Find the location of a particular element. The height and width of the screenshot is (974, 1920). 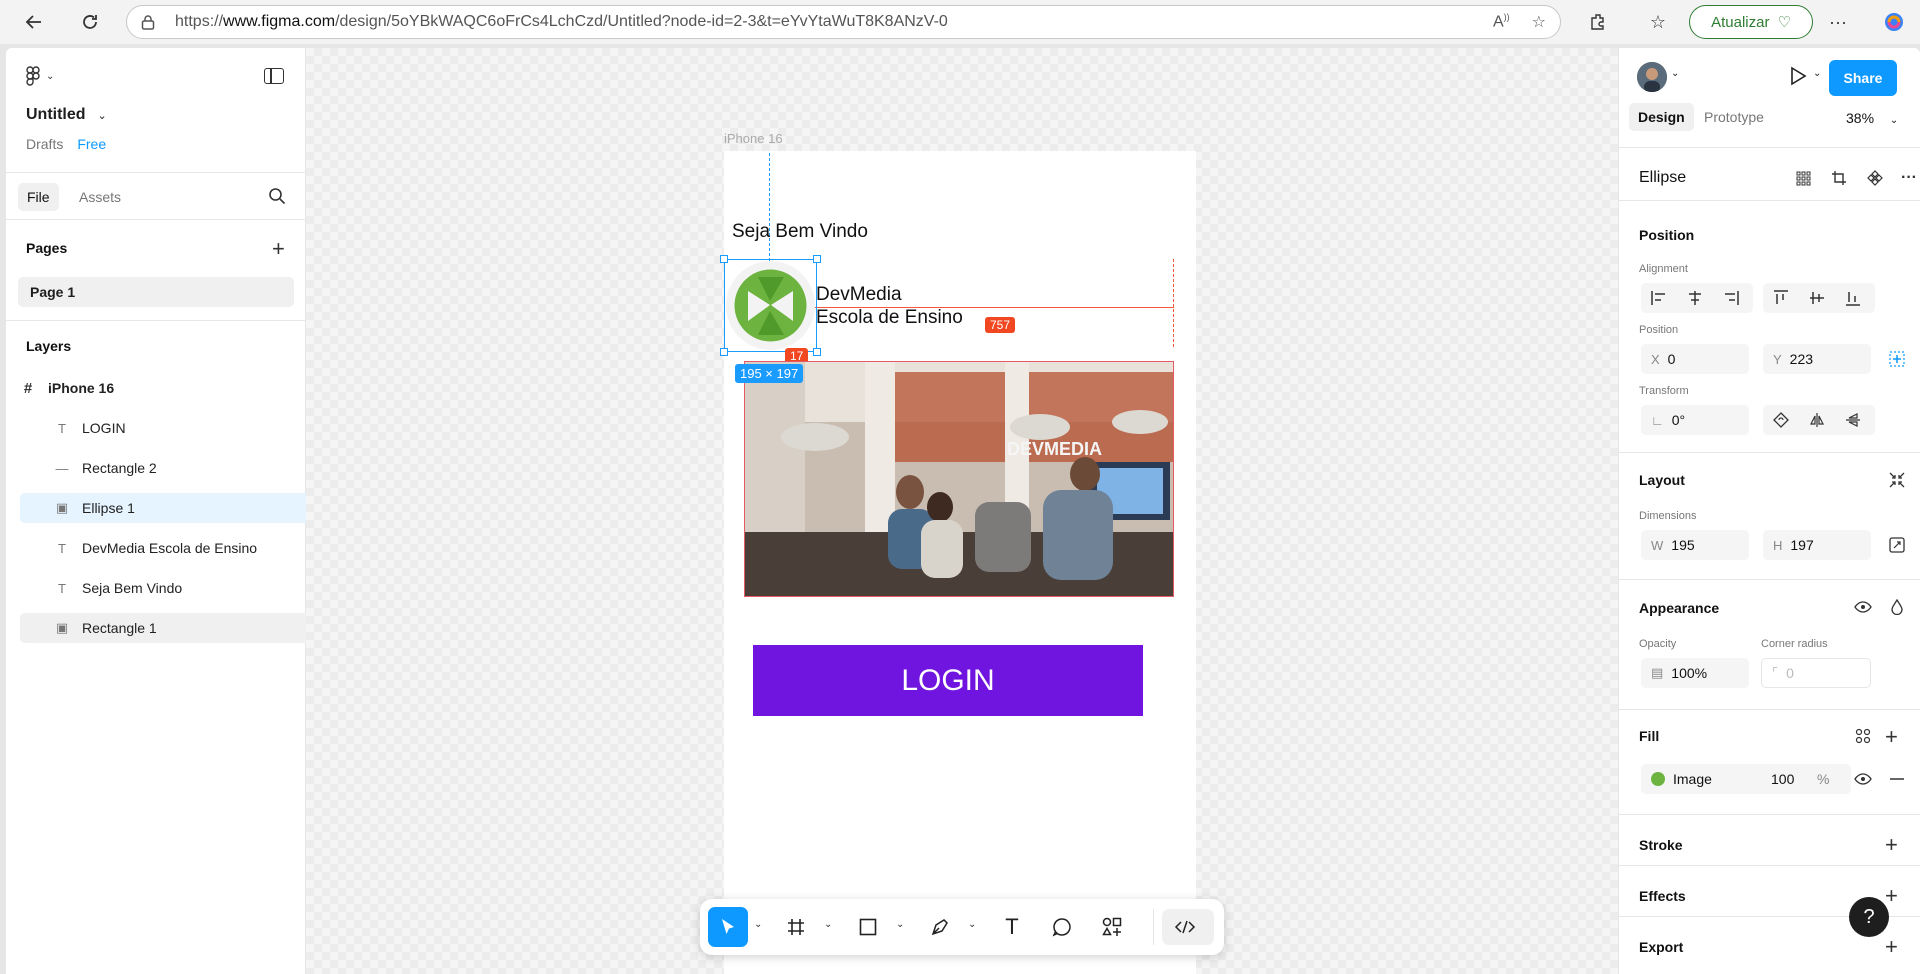

opacity-field: ▤ 100% is located at coordinates (1695, 673).